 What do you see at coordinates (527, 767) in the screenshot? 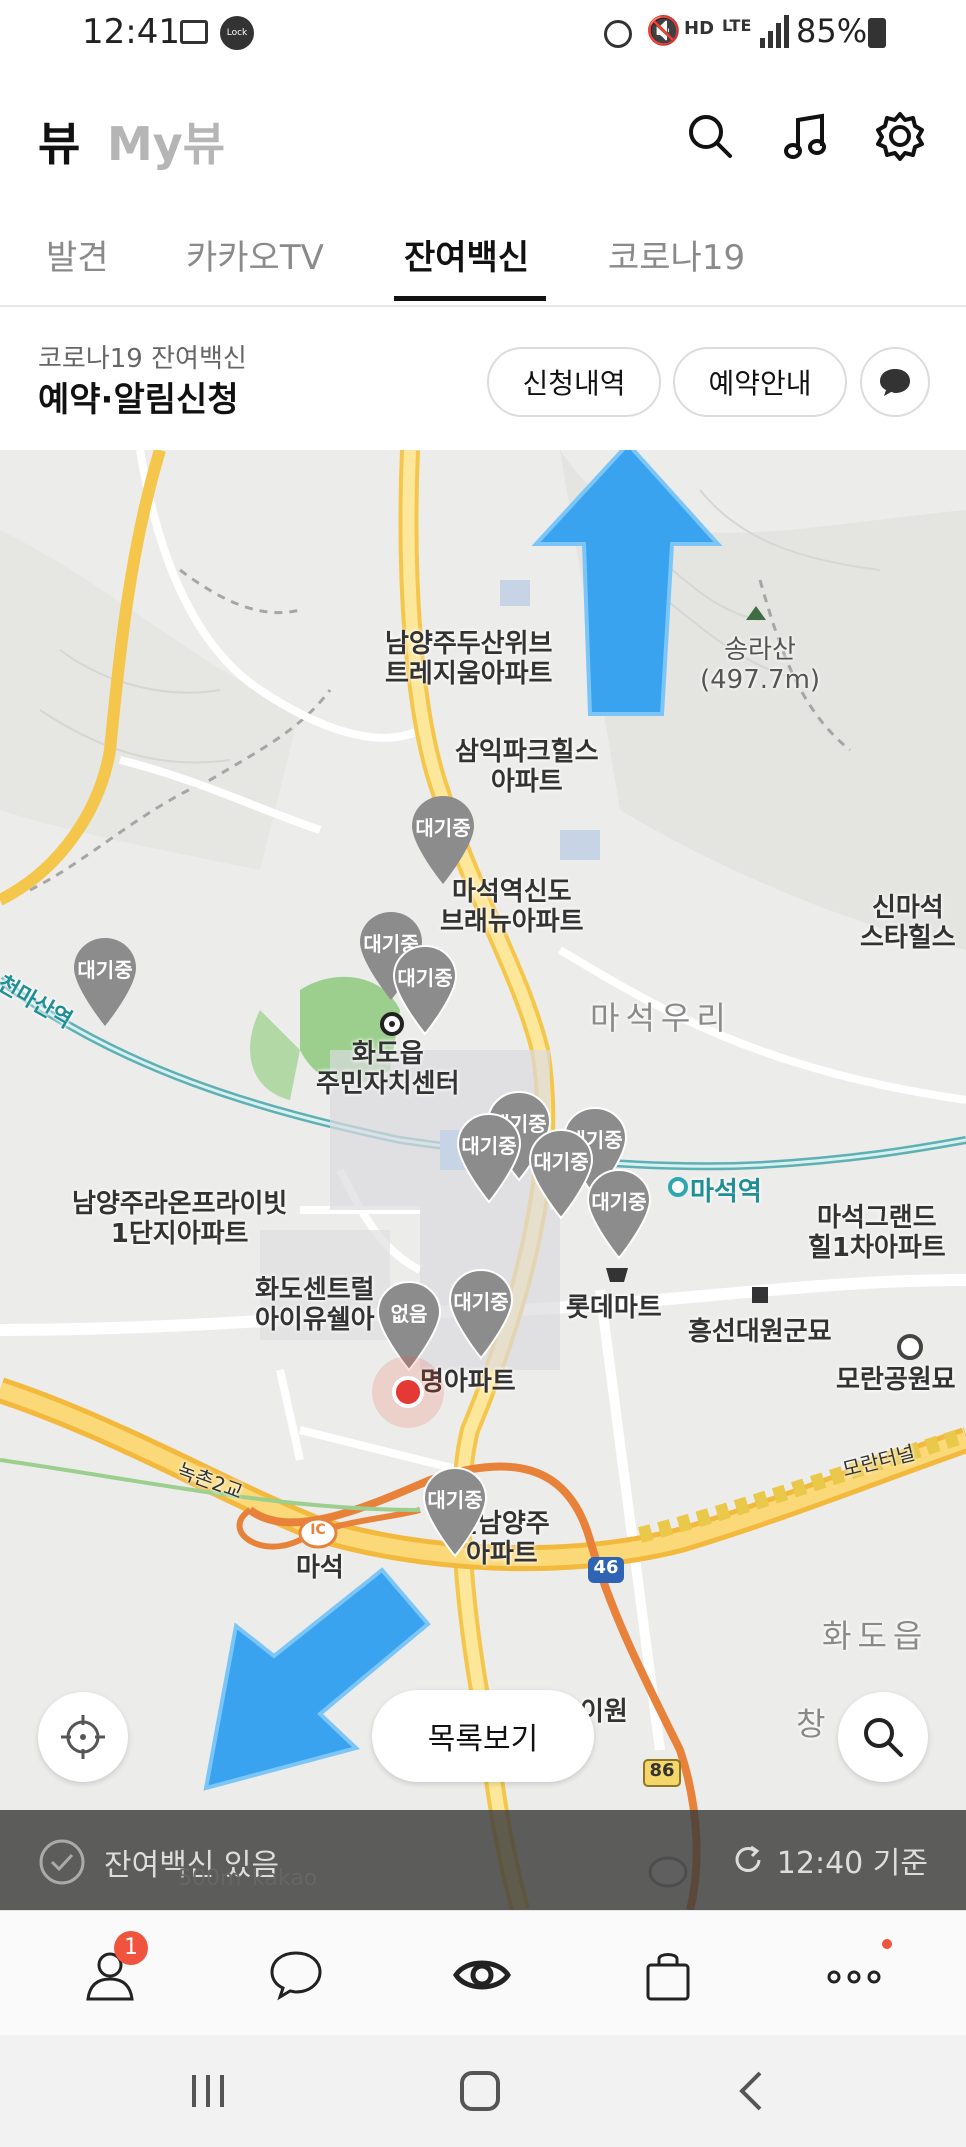
I see `map-label: 삼익파크힐스 아파트` at bounding box center [527, 767].